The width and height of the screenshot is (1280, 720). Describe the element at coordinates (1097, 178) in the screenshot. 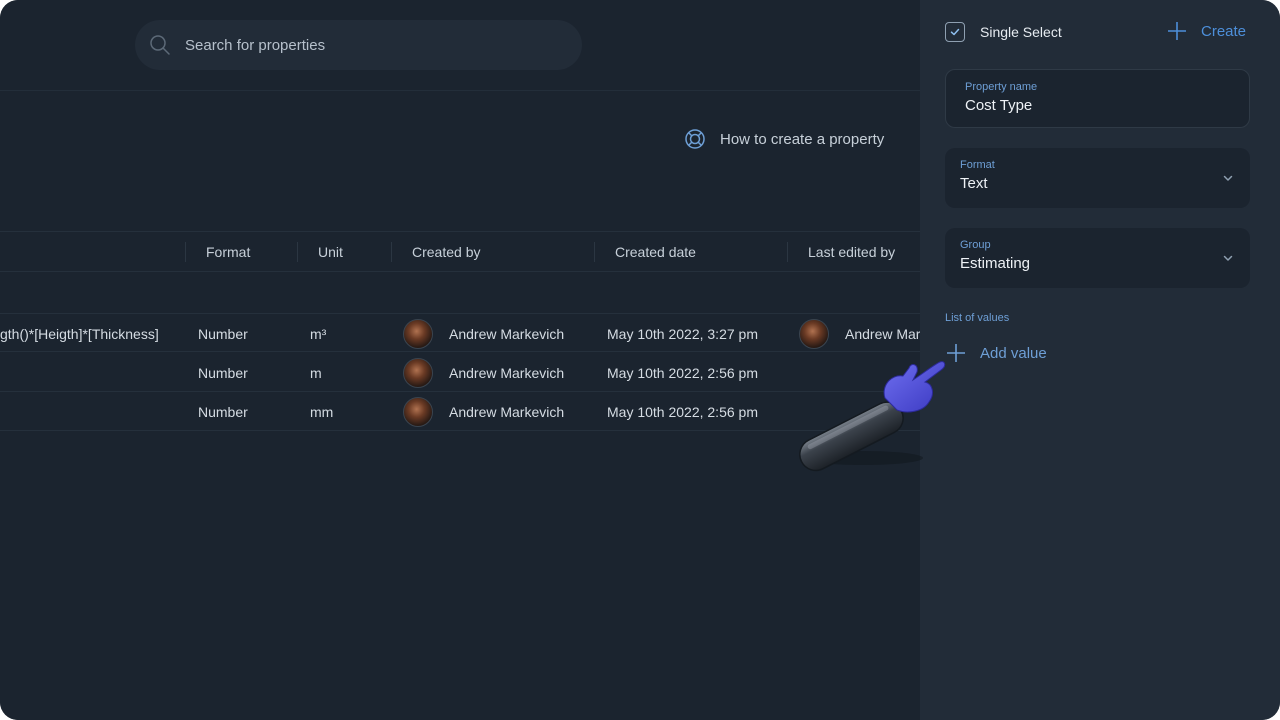

I see `format-select: Format Text` at that location.